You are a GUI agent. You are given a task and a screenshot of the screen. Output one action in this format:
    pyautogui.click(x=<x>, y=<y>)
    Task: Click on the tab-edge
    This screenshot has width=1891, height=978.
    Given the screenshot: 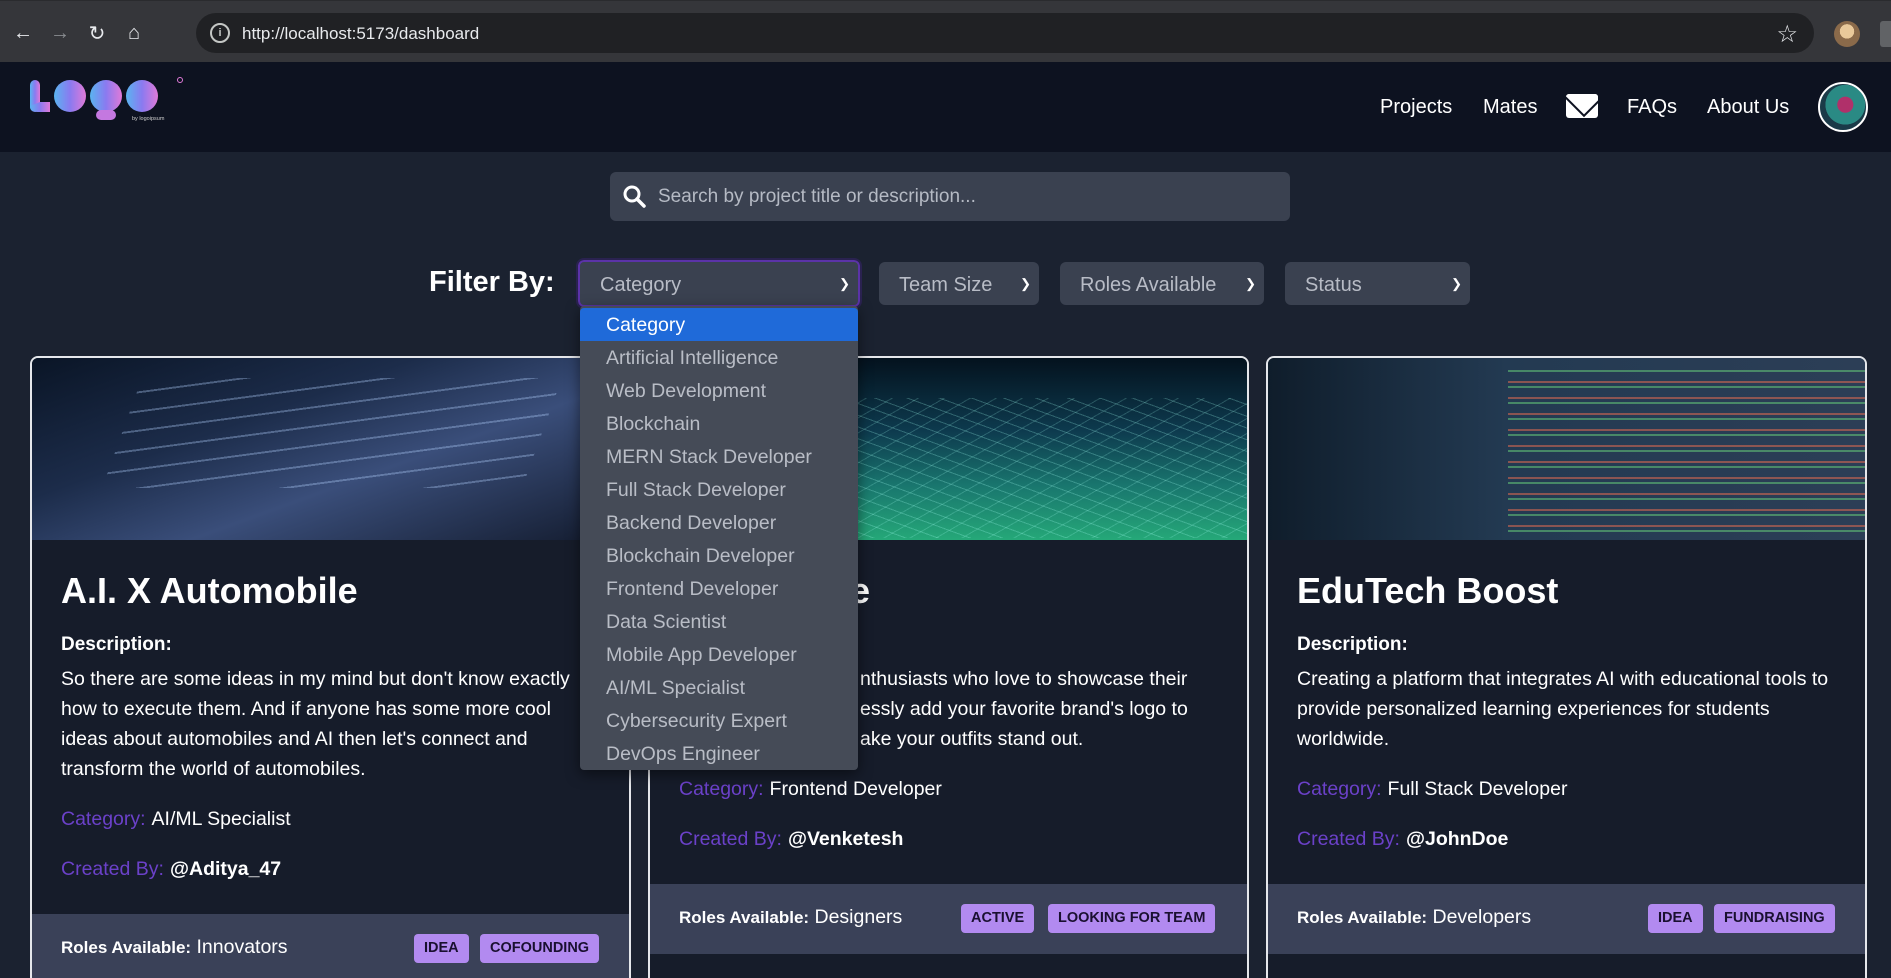 What is the action you would take?
    pyautogui.click(x=1885, y=34)
    